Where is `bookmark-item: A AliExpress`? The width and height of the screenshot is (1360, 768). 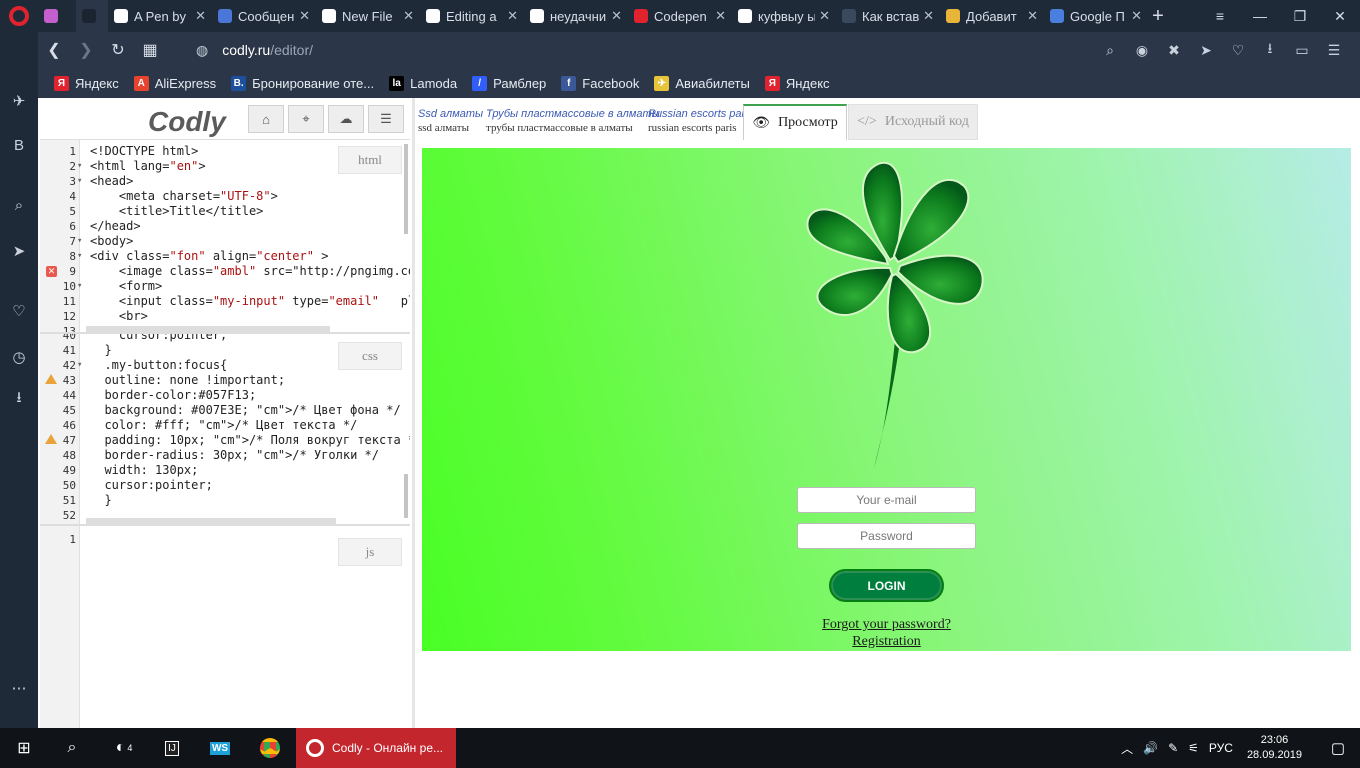
bookmark-item: A AliExpress is located at coordinates (174, 83).